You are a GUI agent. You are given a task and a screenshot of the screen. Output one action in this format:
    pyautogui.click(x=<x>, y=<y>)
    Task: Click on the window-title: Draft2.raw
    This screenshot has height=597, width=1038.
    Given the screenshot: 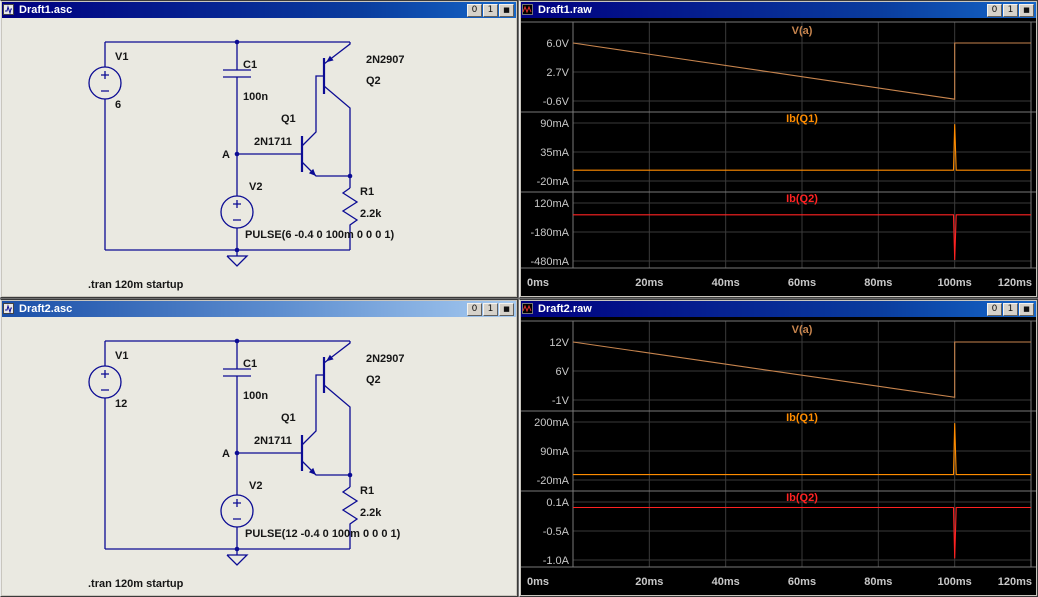 What is the action you would take?
    pyautogui.click(x=565, y=309)
    